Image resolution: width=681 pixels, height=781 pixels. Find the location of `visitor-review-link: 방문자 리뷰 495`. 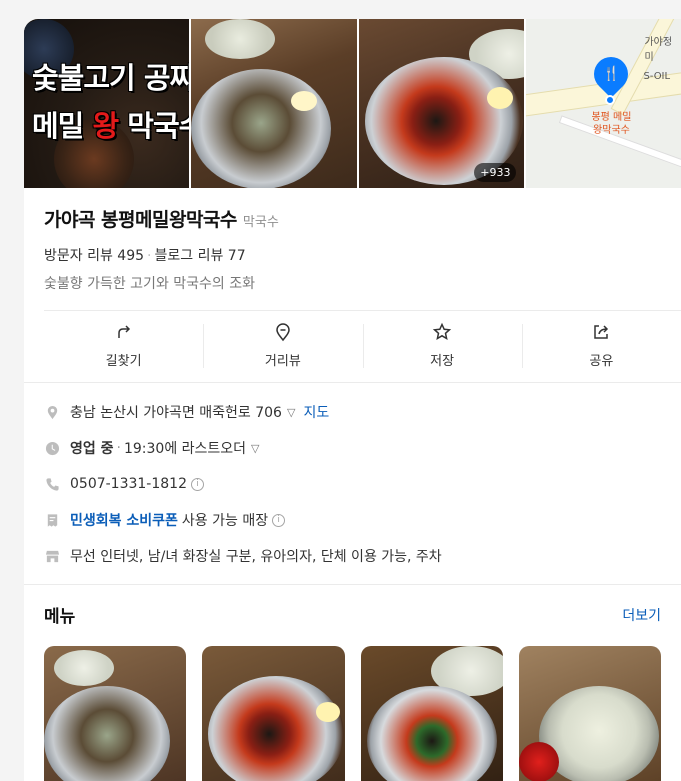

visitor-review-link: 방문자 리뷰 495 is located at coordinates (94, 256).